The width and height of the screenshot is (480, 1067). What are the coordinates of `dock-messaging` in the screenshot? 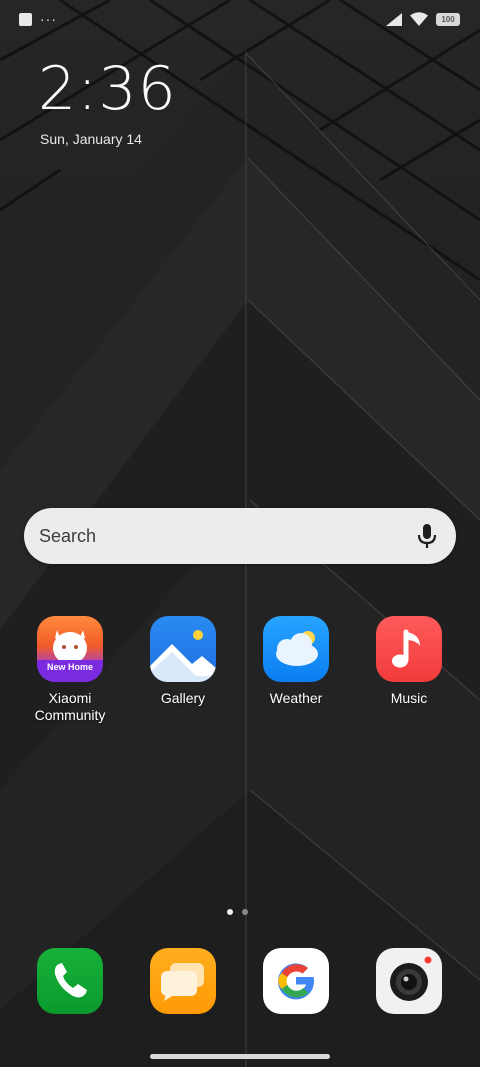 It's located at (183, 981).